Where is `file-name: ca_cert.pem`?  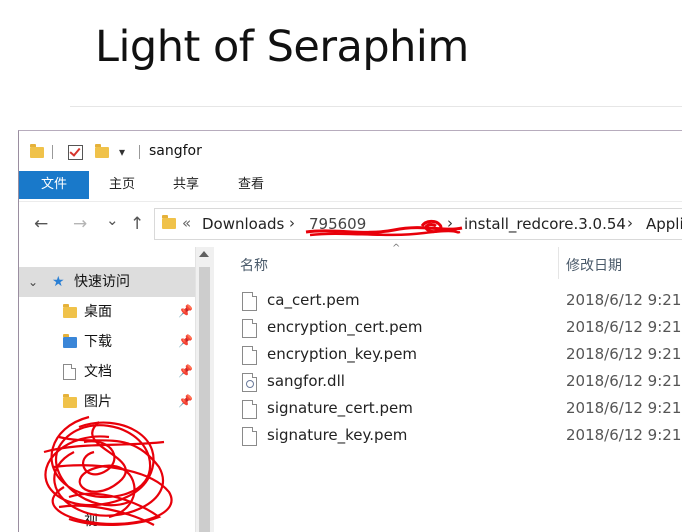
file-name: ca_cert.pem is located at coordinates (313, 300).